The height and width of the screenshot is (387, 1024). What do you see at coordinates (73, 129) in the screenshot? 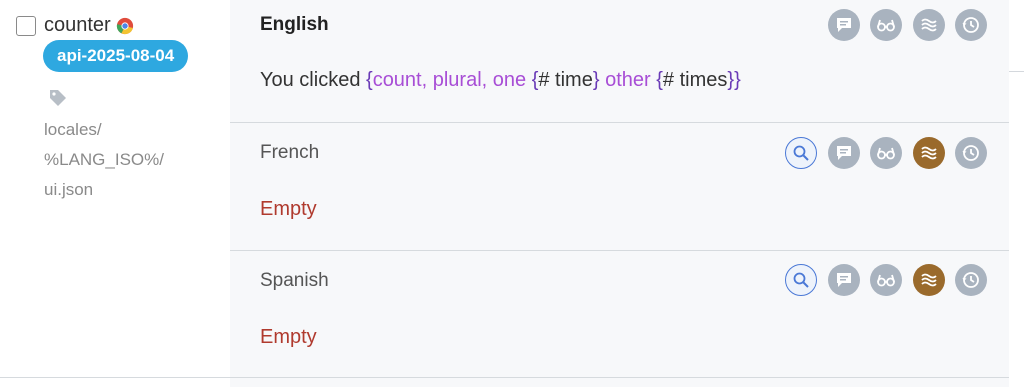
I see `file-path-line: locales/` at bounding box center [73, 129].